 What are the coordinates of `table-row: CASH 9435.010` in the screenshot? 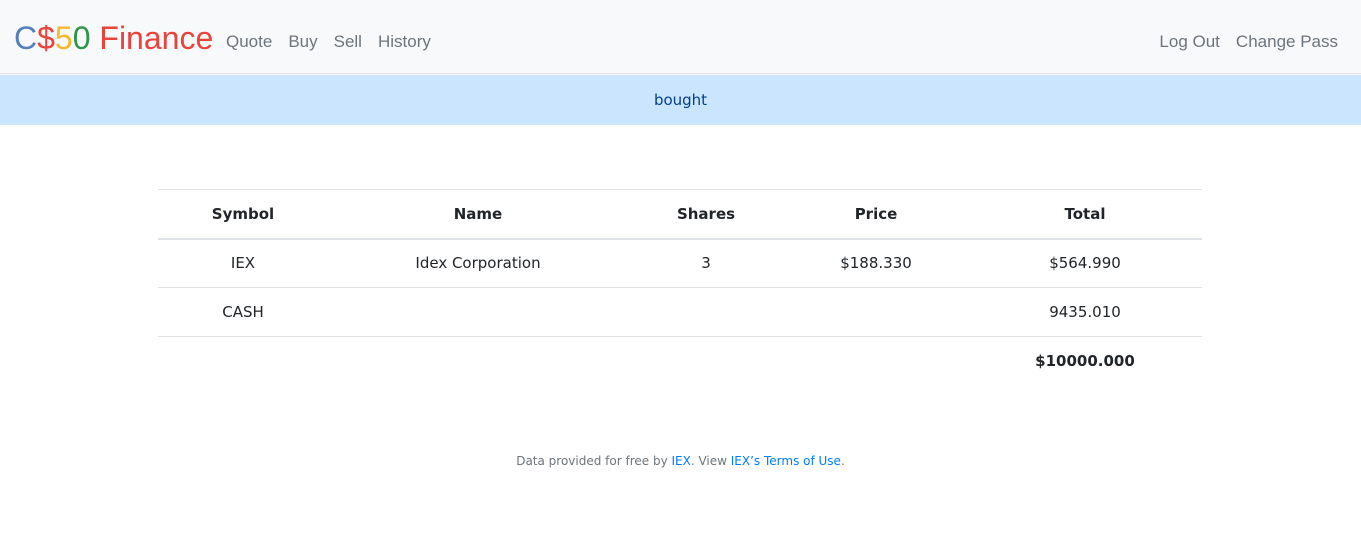 It's located at (680, 312).